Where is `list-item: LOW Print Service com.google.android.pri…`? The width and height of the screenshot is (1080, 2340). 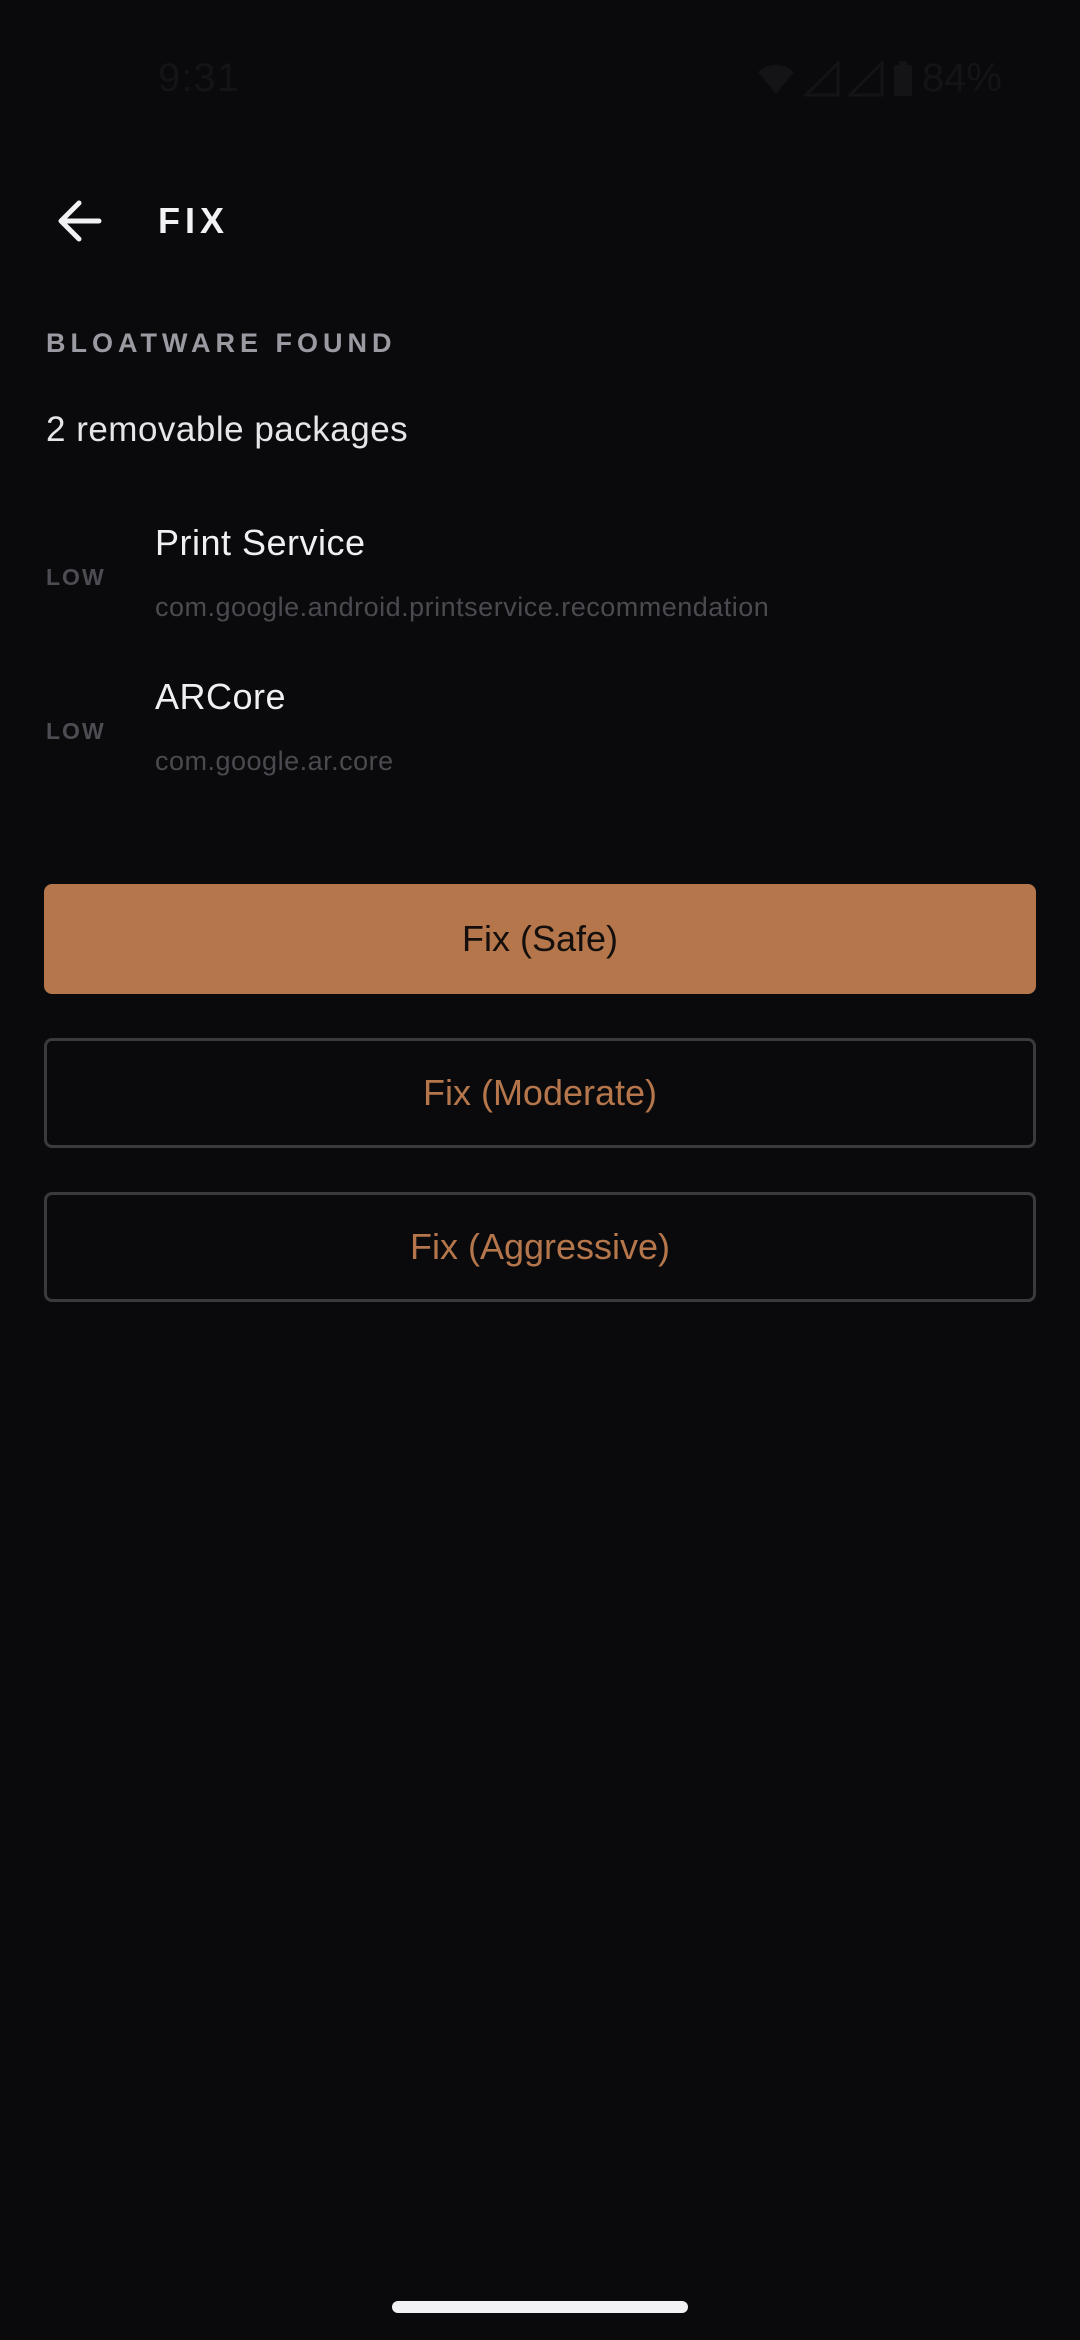
list-item: LOW Print Service com.google.android.pri… is located at coordinates (540, 587).